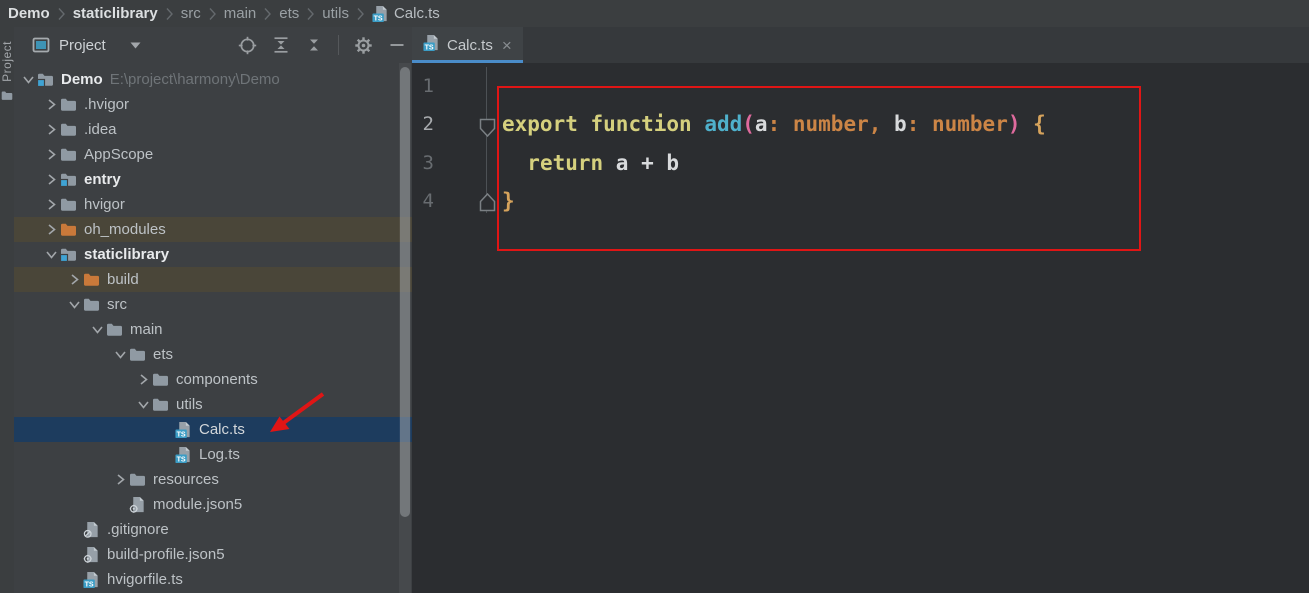 The width and height of the screenshot is (1309, 593). What do you see at coordinates (115, 13) in the screenshot?
I see `breadcrumb-item-staticlibrary: staticlibrary` at bounding box center [115, 13].